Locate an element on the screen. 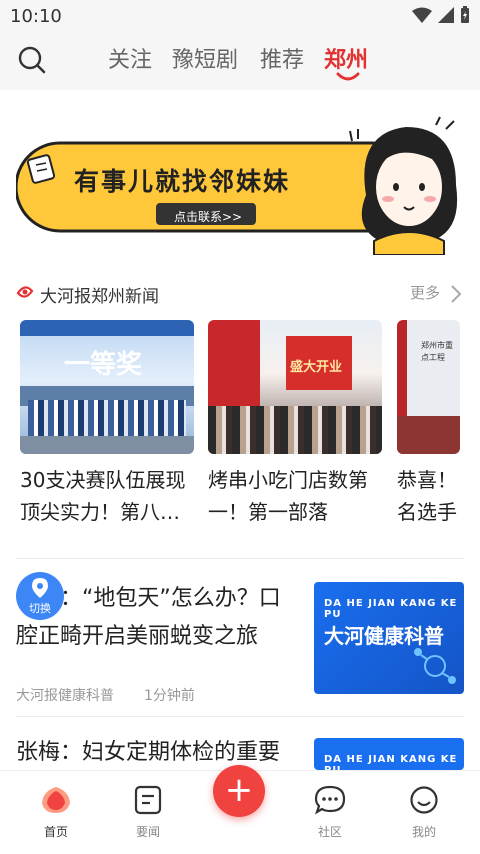 This screenshot has height=854, width=480. home-icon is located at coordinates (56, 800).